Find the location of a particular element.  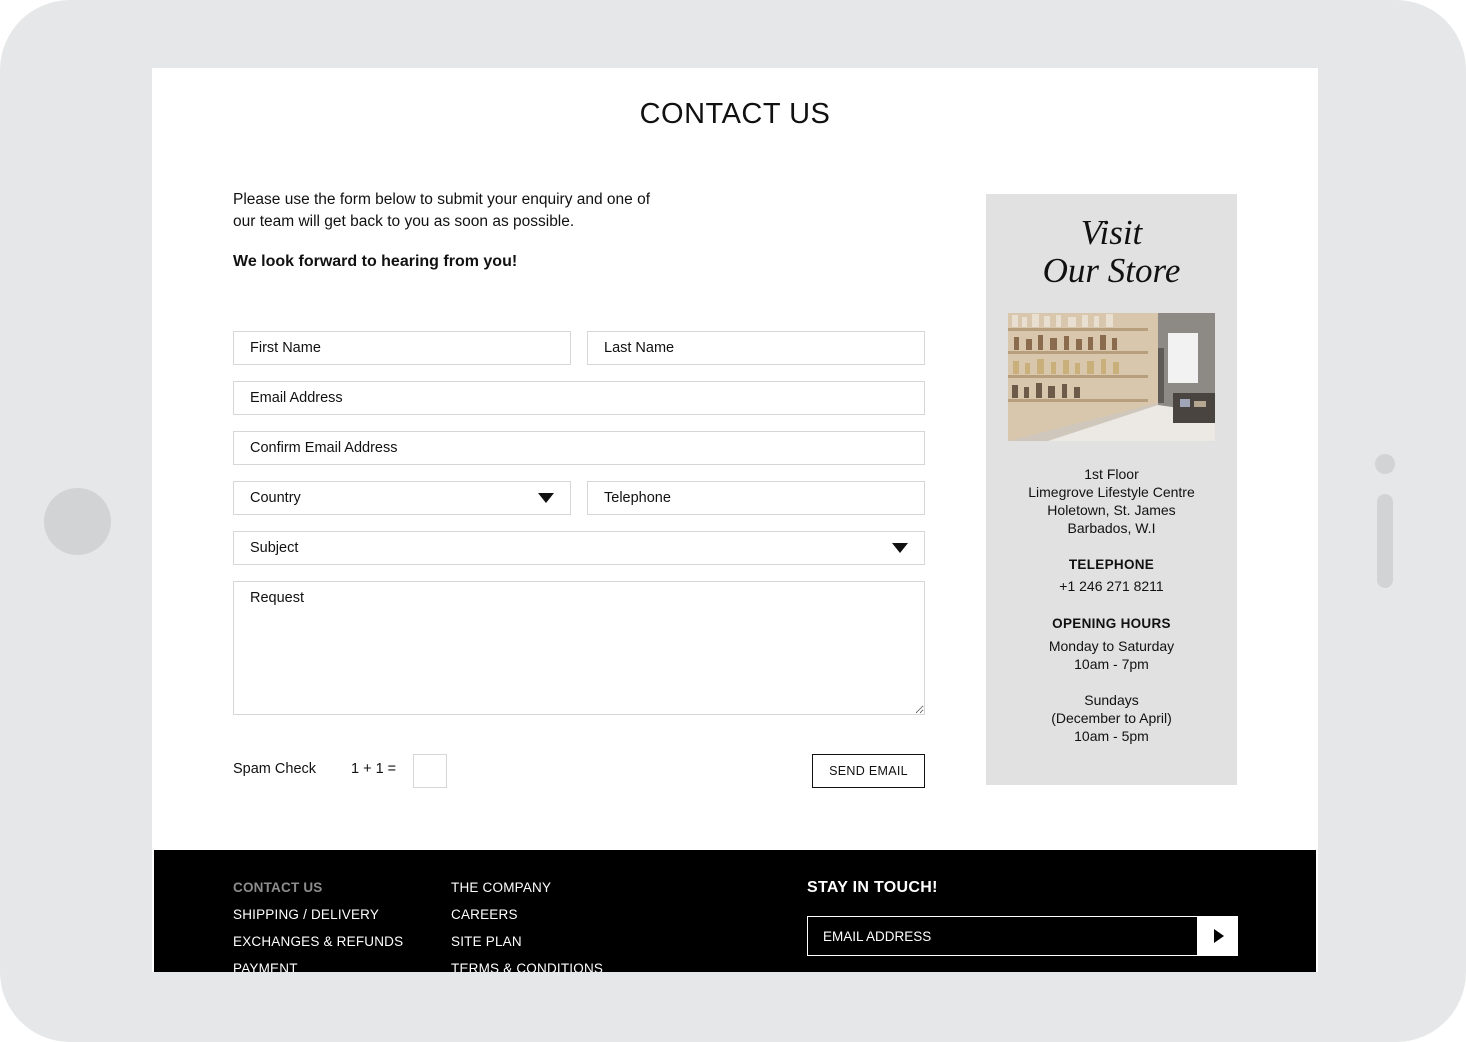

newsletter-email-input is located at coordinates (1002, 936).